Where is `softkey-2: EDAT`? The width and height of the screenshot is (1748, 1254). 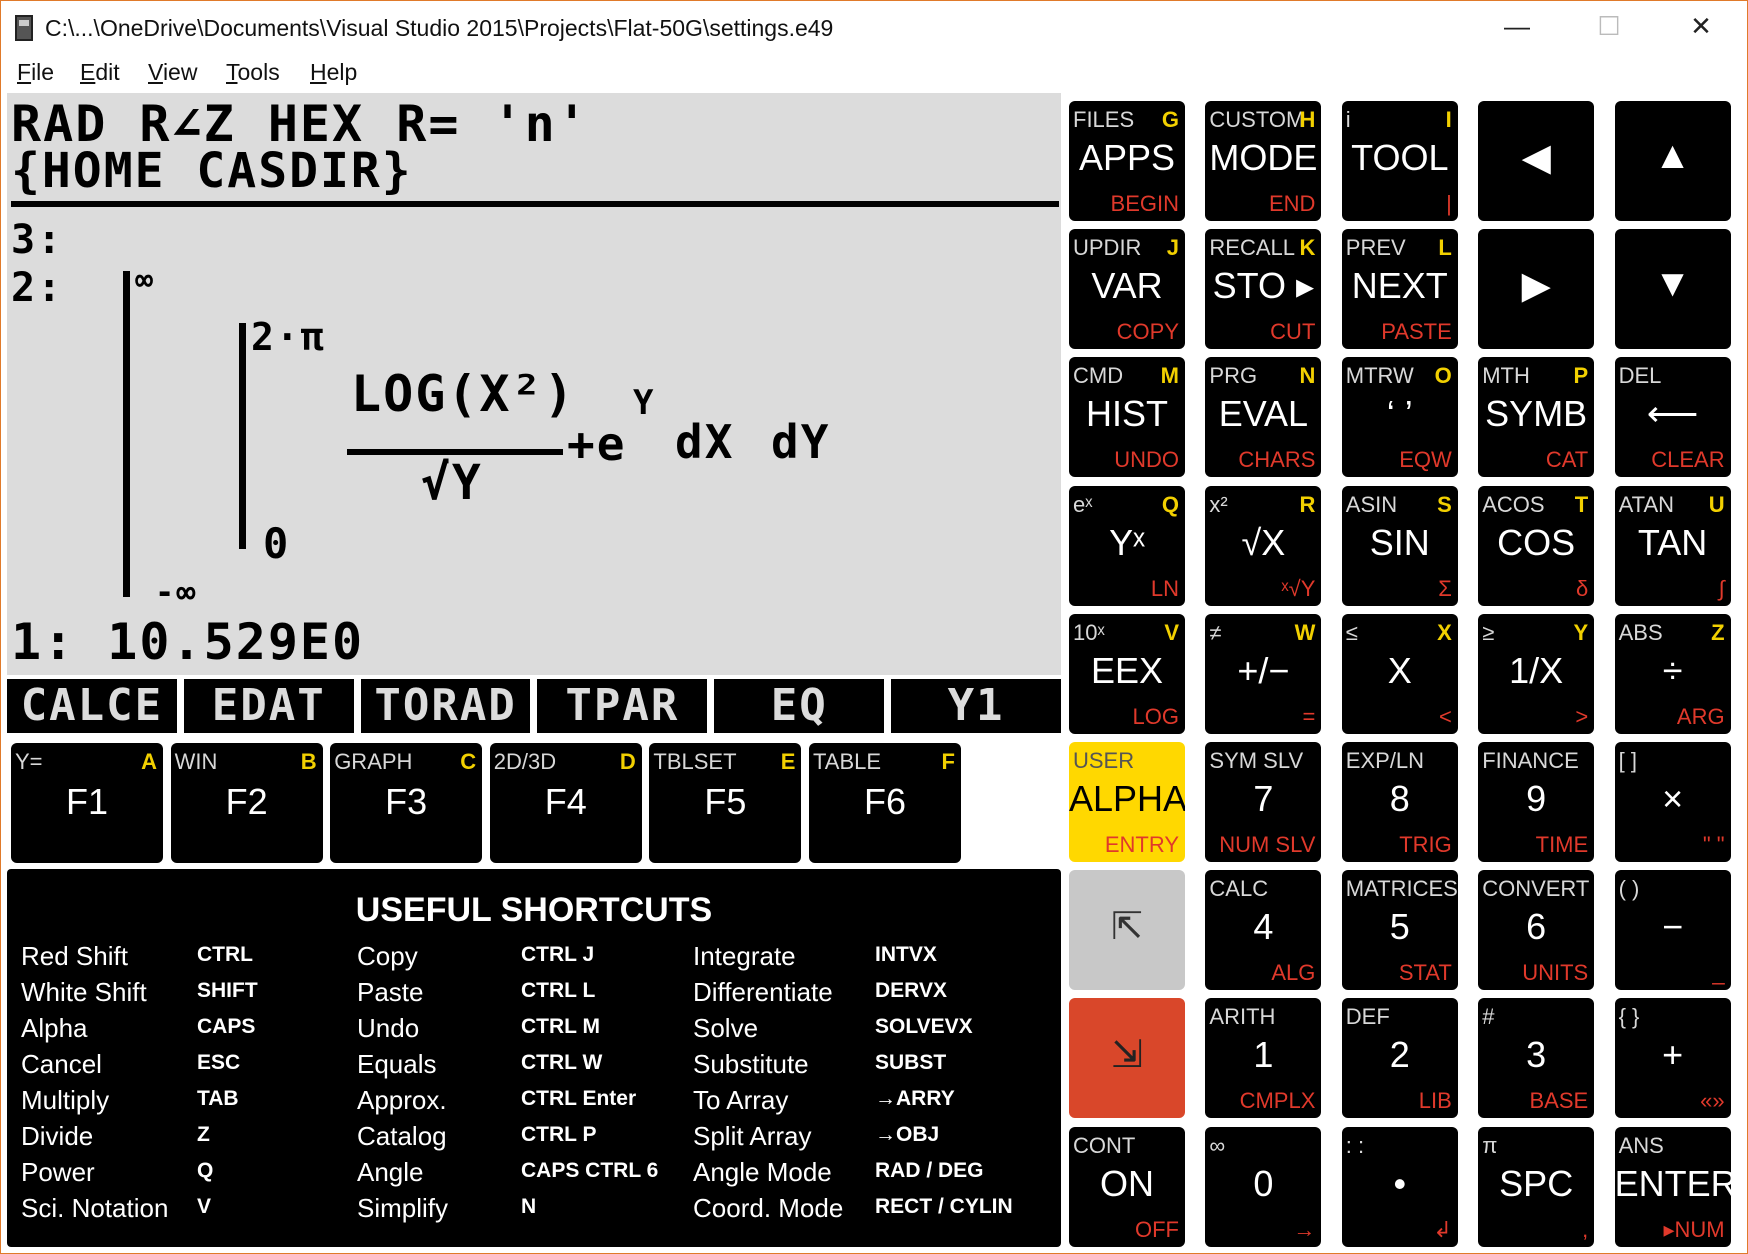
softkey-2: EDAT is located at coordinates (268, 706).